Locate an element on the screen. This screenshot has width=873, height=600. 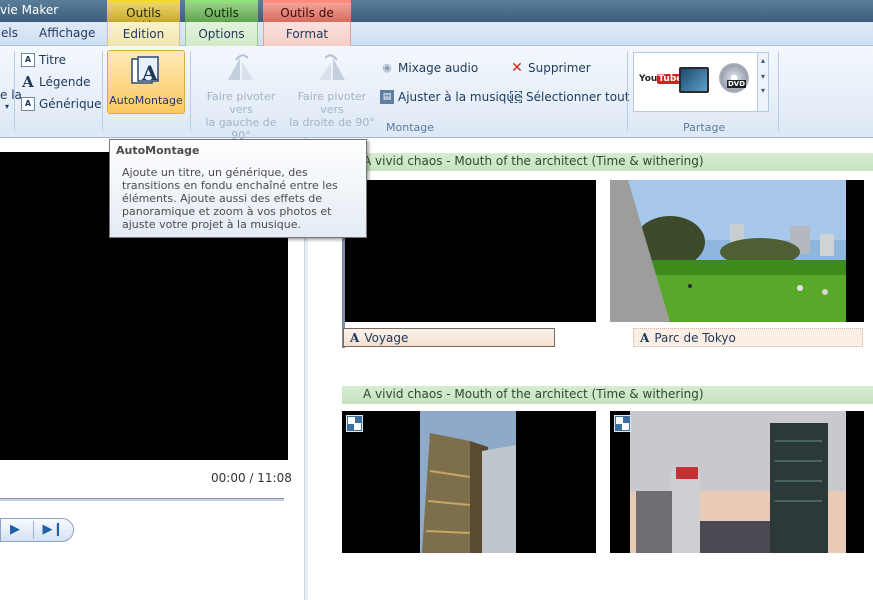
fit-to-music-button: ▤ Ajuster à la musique is located at coordinates (450, 97).